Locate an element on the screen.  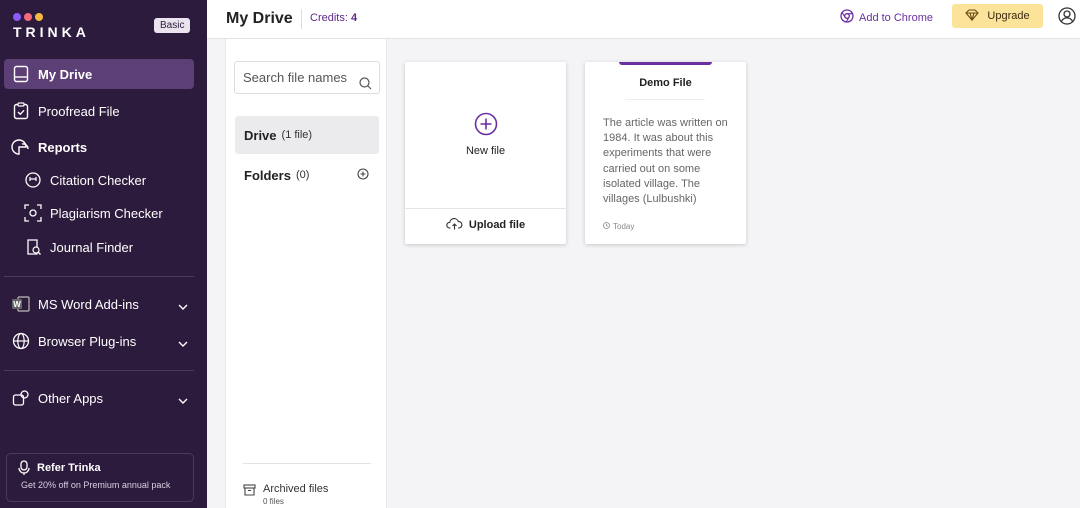
new-file-button: New file is located at coordinates (485, 134).